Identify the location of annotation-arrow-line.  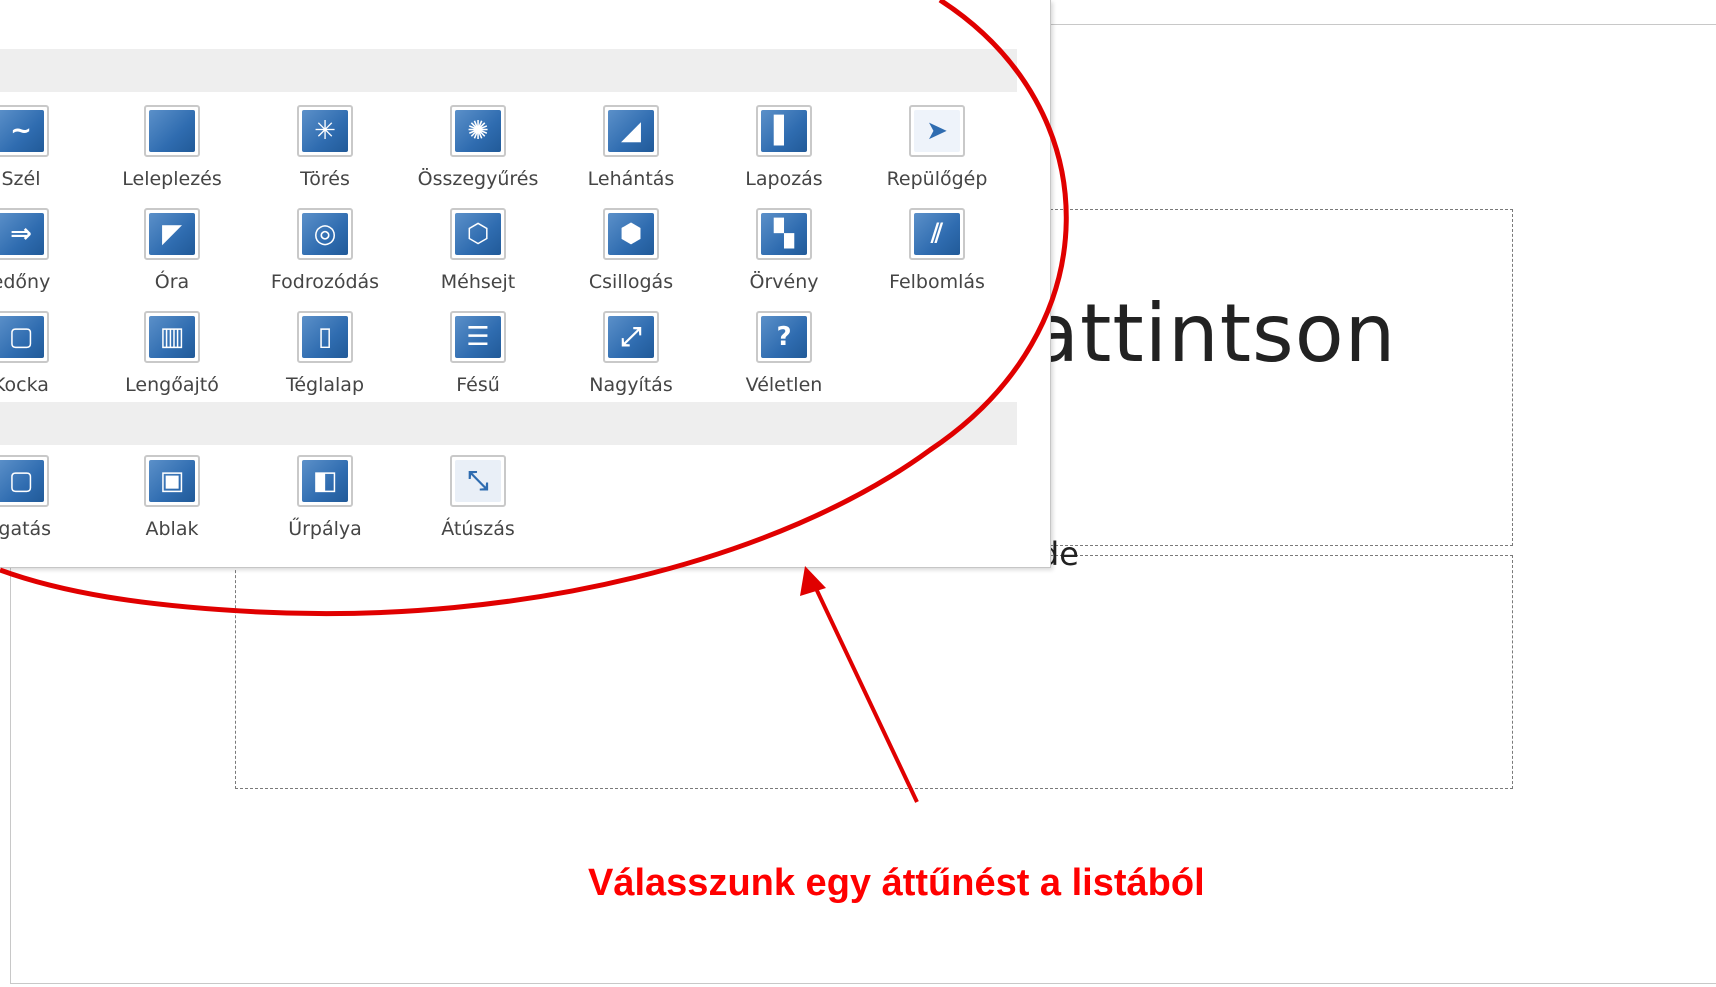
(864, 691).